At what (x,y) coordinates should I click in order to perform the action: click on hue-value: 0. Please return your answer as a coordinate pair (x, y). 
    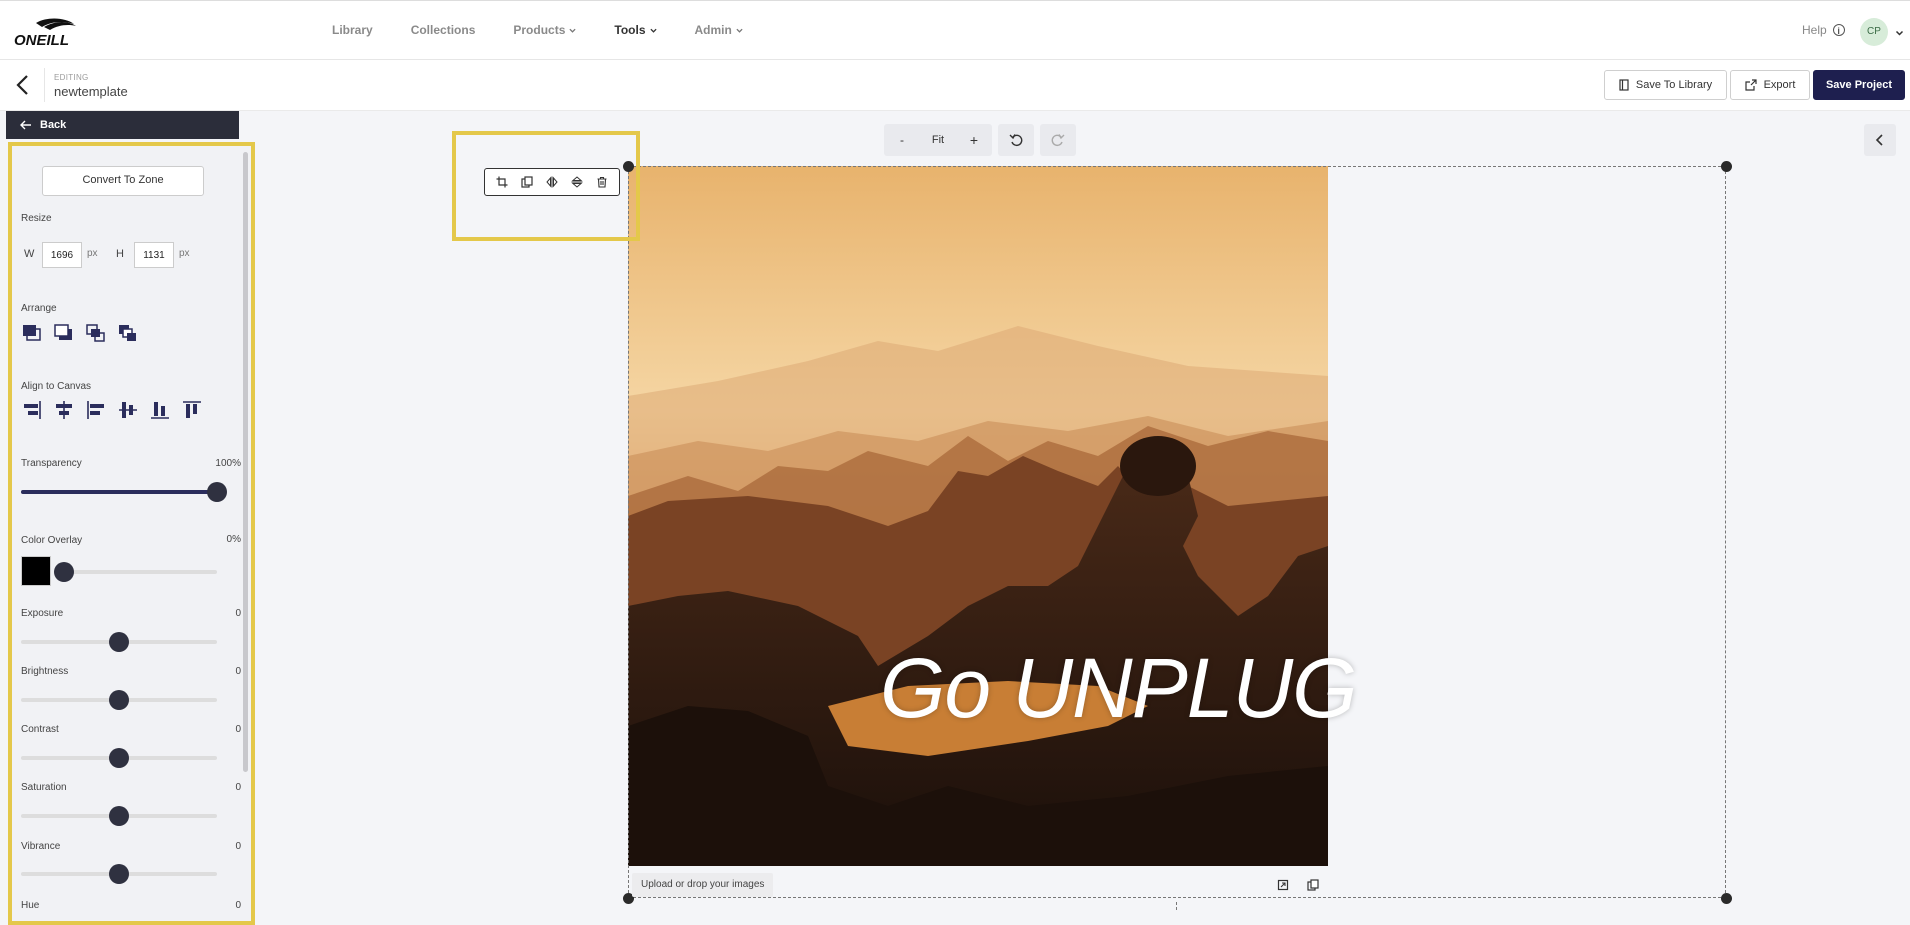
    Looking at the image, I should click on (238, 905).